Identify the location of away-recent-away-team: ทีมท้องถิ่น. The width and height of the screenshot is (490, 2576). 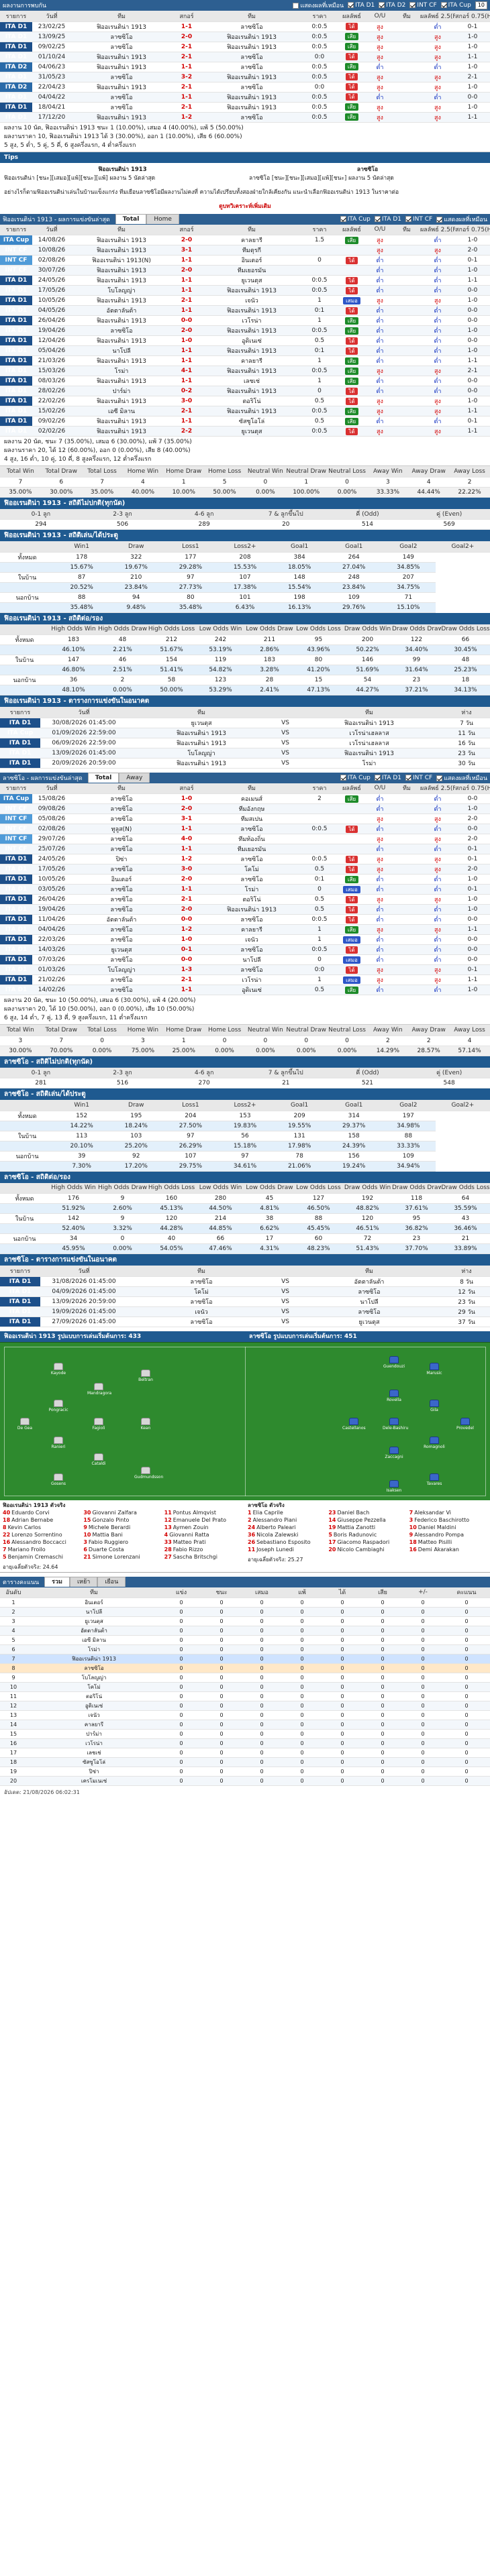
(252, 839).